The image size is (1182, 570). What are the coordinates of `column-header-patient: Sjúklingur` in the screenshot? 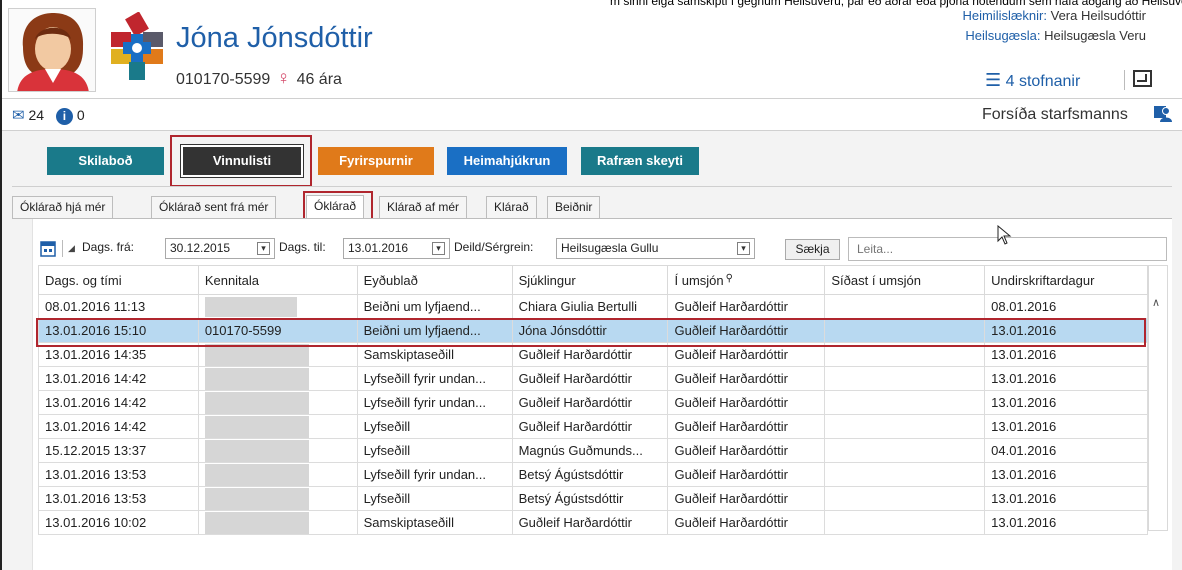 It's located at (590, 280).